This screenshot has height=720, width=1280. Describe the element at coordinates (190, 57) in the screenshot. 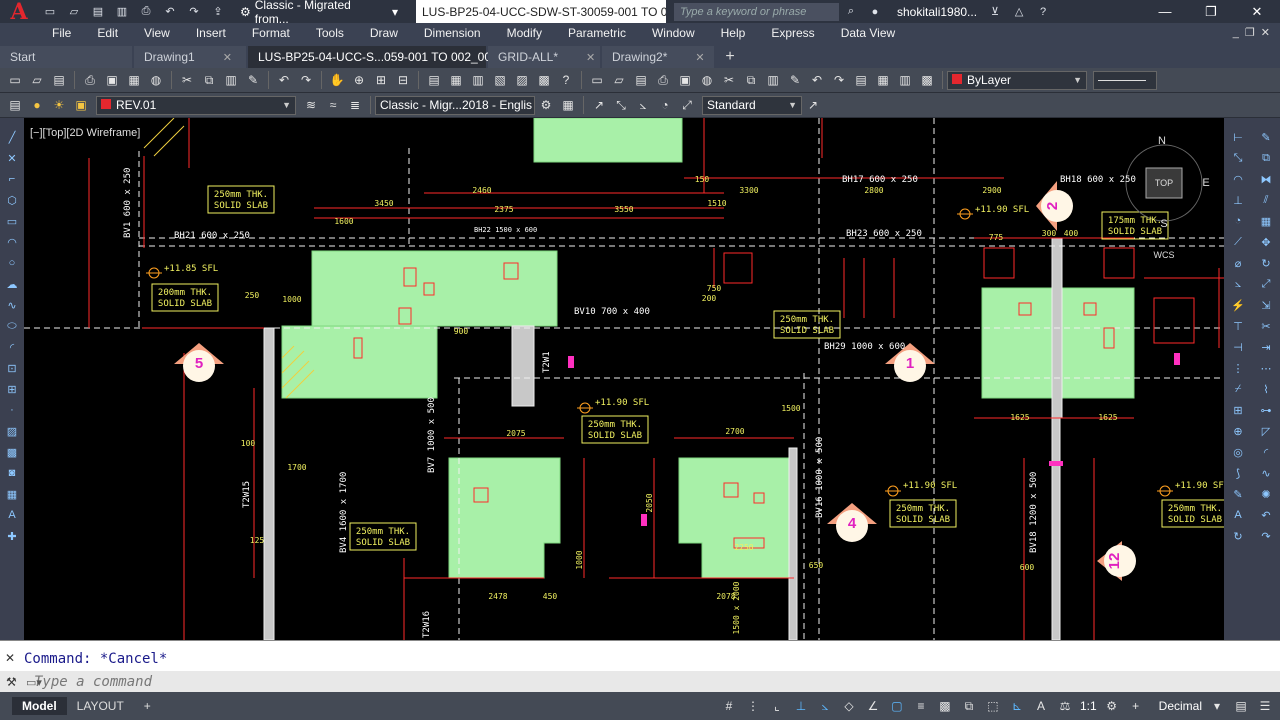

I see `tab-drawing1: Drawing1 ✕` at that location.